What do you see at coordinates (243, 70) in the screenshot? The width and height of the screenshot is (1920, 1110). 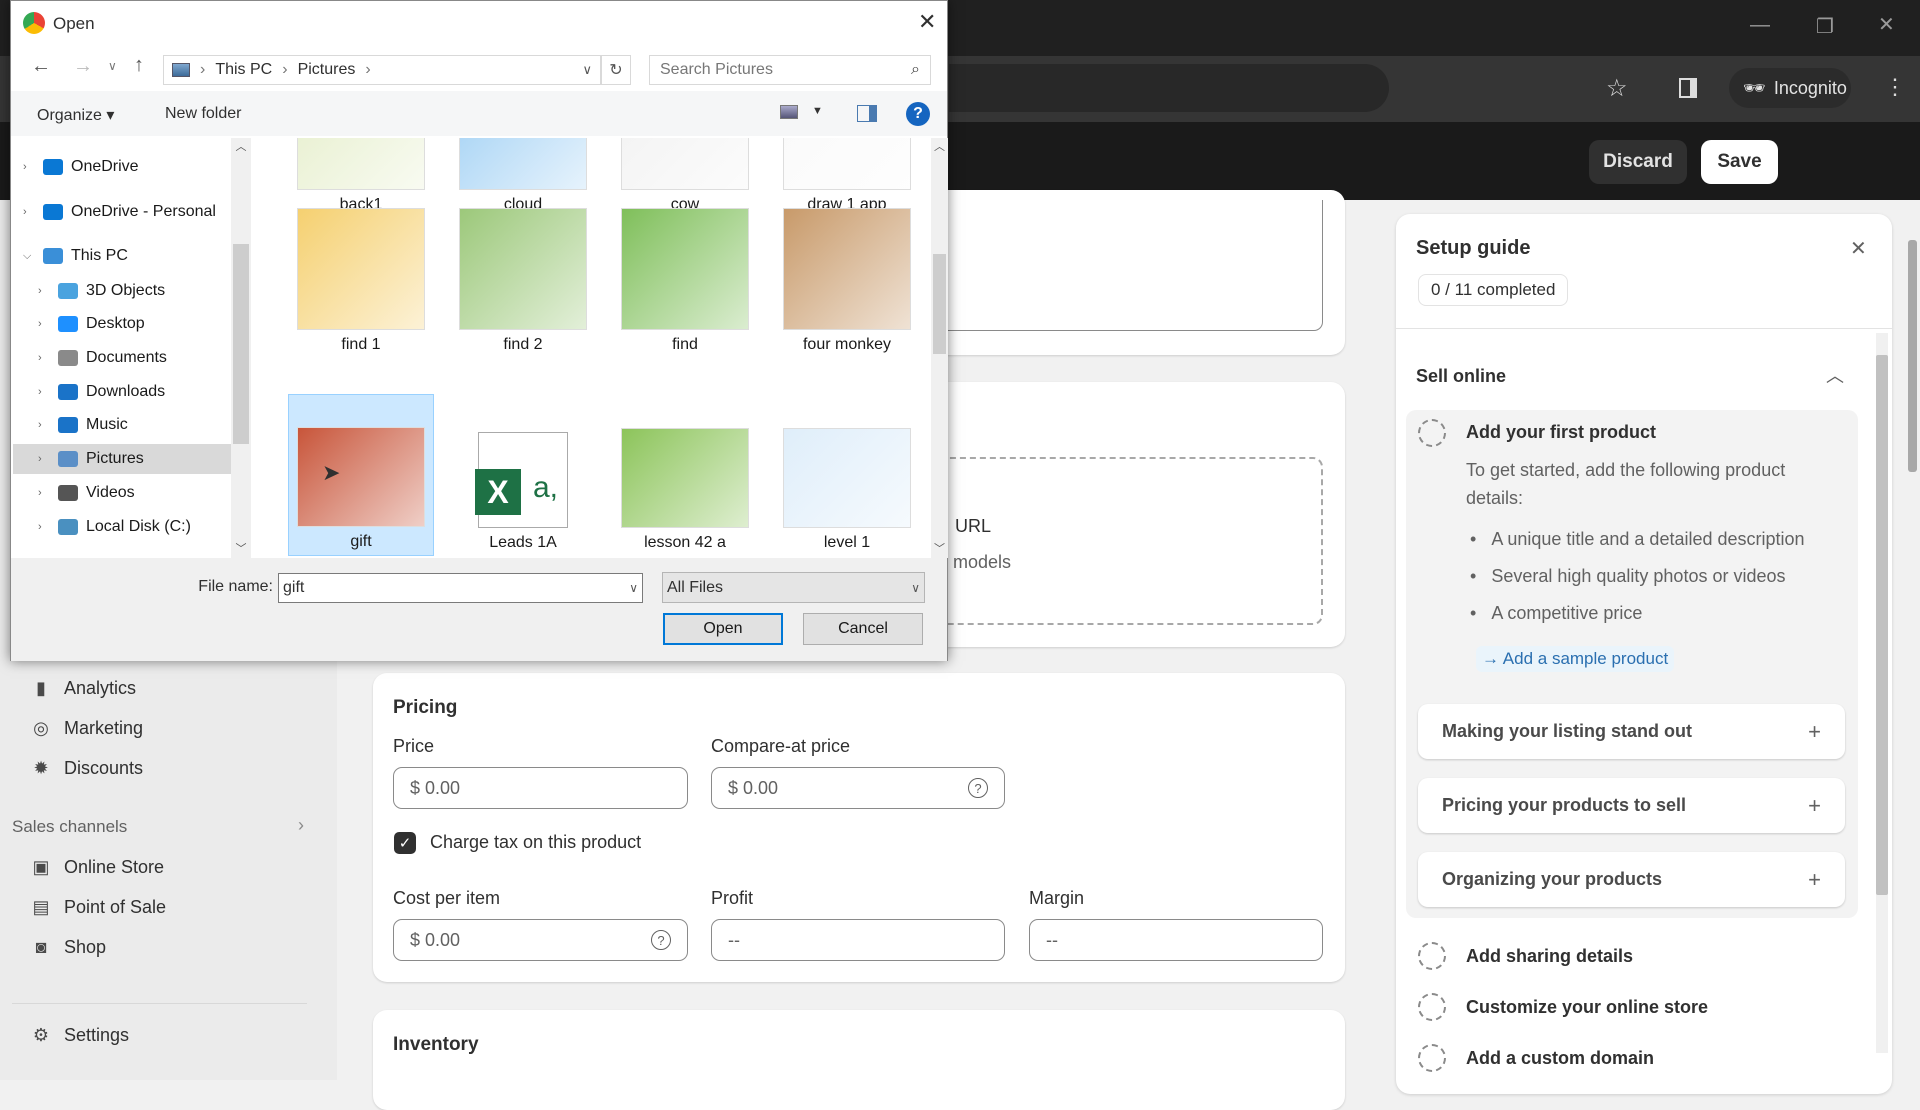 I see `breadcrumb-this-pc: This PC` at bounding box center [243, 70].